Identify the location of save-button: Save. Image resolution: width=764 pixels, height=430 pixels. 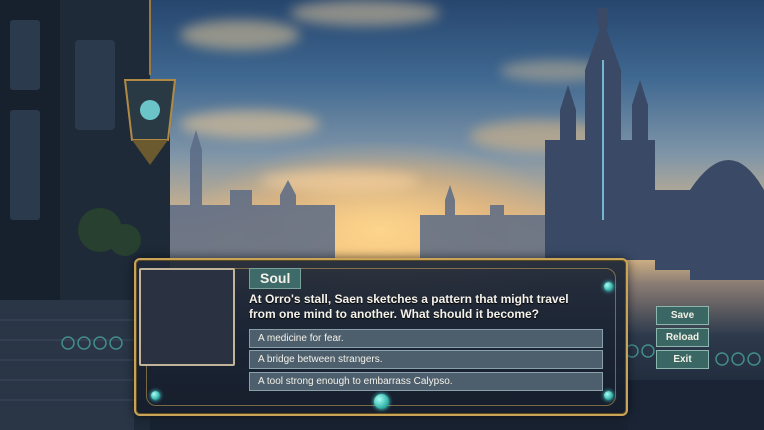
(682, 315).